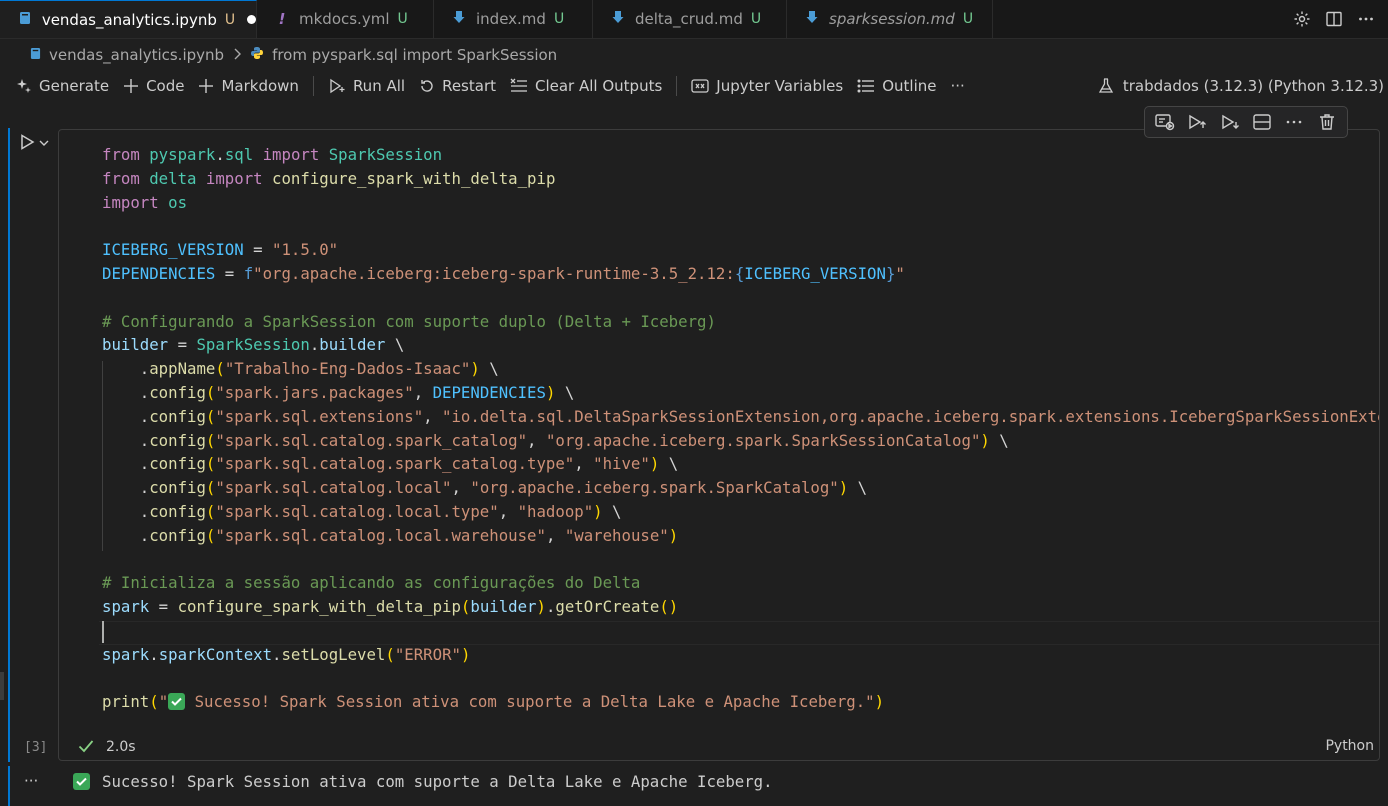 This screenshot has height=806, width=1388. What do you see at coordinates (1262, 122) in the screenshot?
I see `split-cell-icon` at bounding box center [1262, 122].